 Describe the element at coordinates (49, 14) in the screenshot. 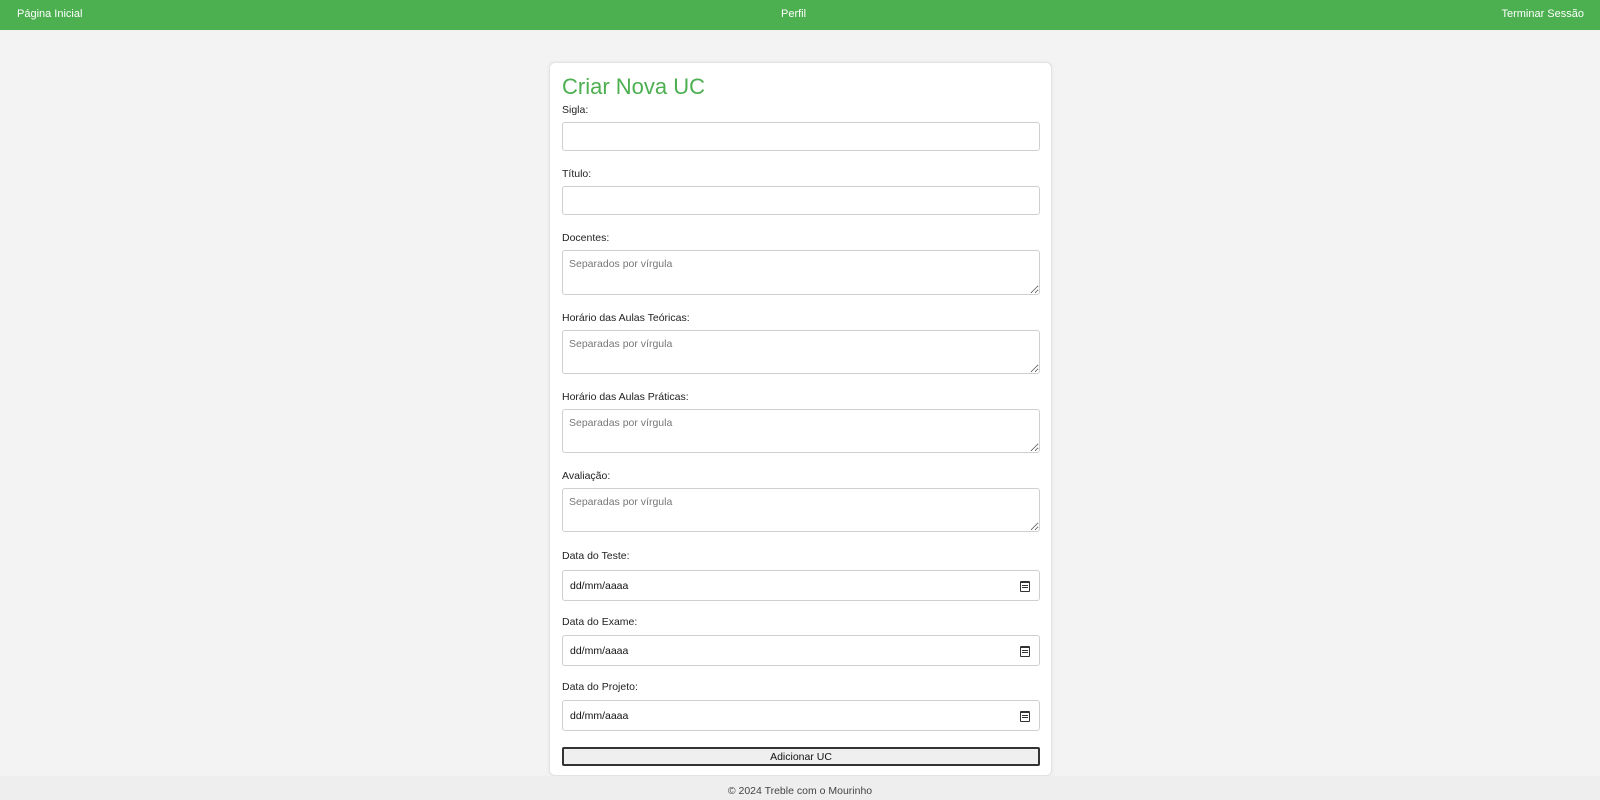

I see `nav-link-home: Página Inicial` at that location.